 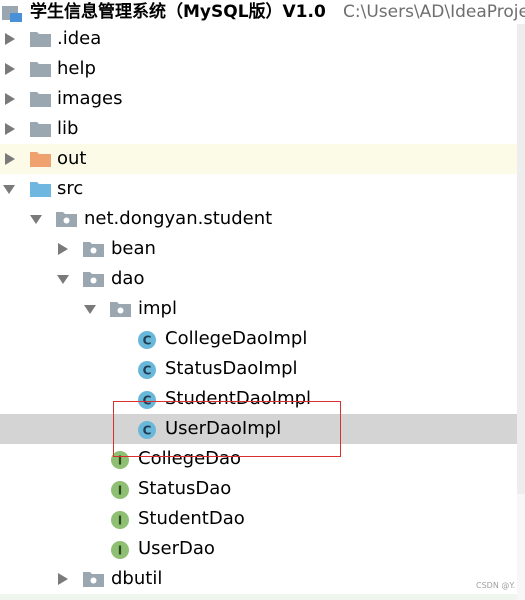 I want to click on tree-item-src: src, so click(x=258, y=189).